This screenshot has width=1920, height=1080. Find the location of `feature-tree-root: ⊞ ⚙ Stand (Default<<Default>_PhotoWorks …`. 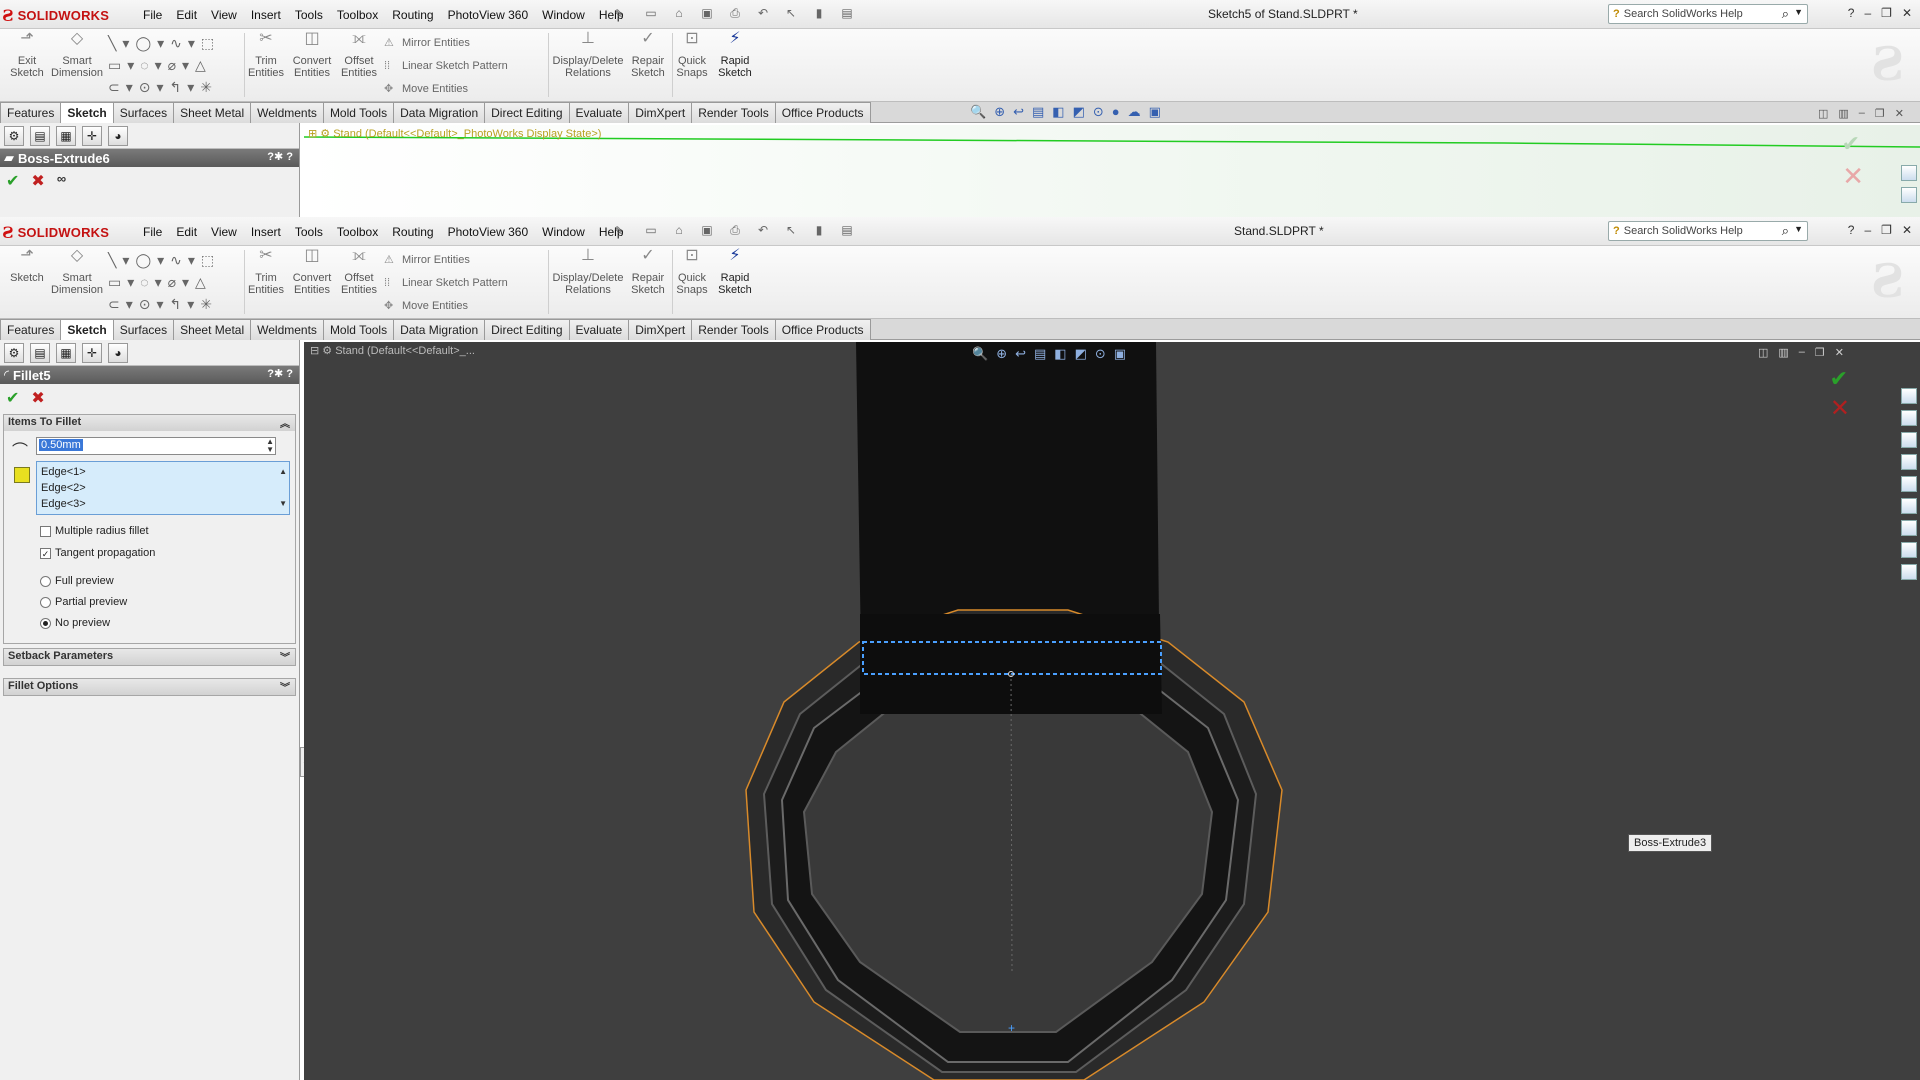

feature-tree-root: ⊞ ⚙ Stand (Default<<Default>_PhotoWorks … is located at coordinates (454, 133).